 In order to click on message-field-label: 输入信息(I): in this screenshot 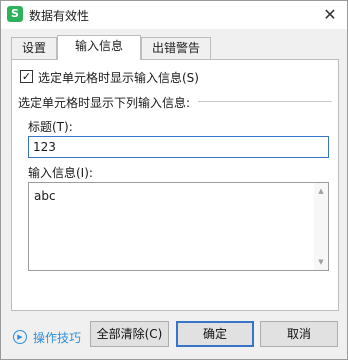, I will do `click(60, 173)`.